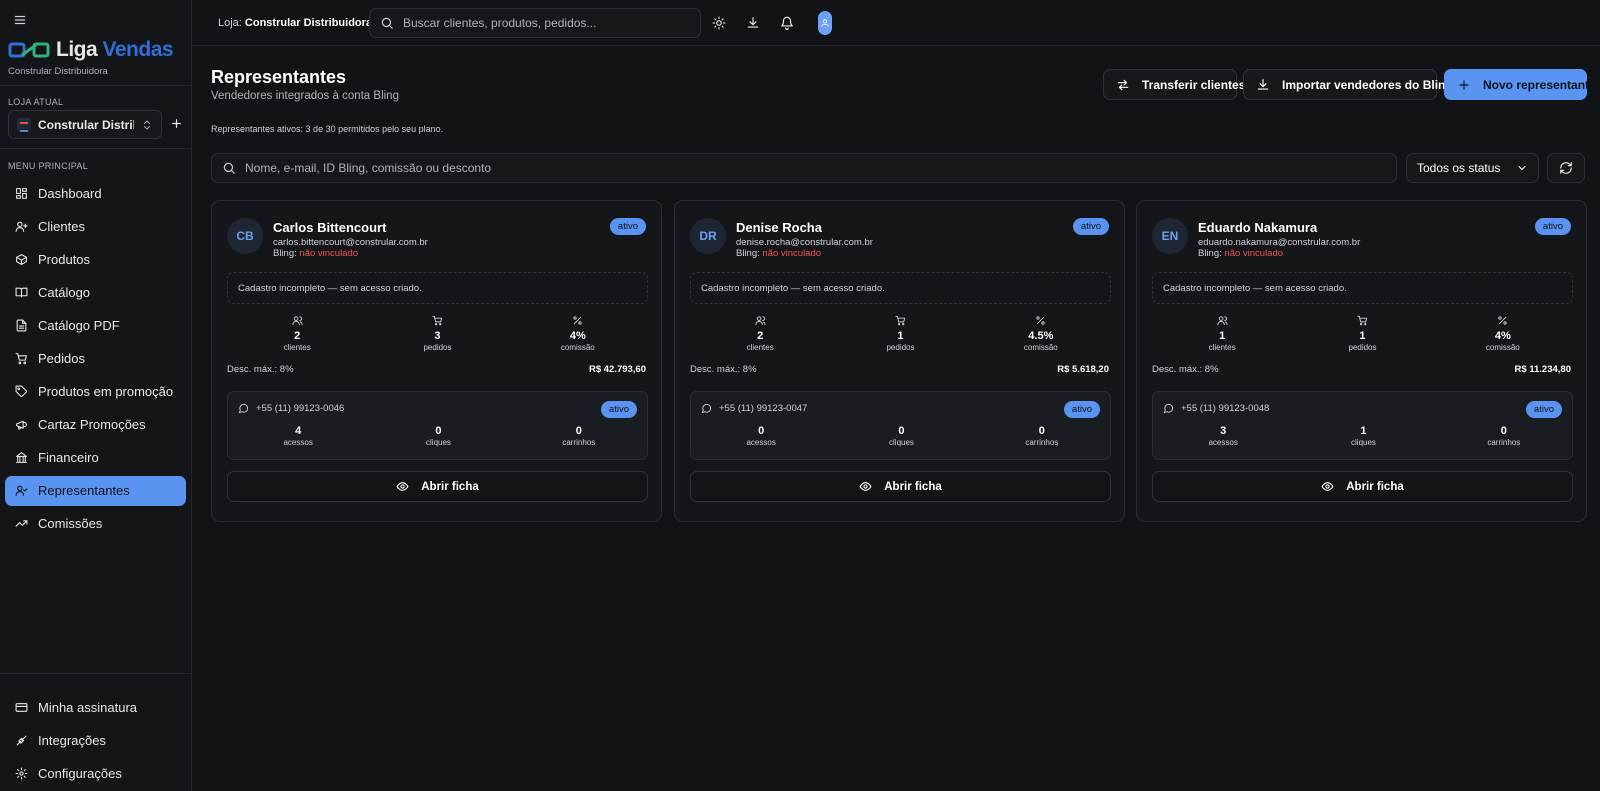 The image size is (1600, 791). I want to click on menu-label: MENU PRINCIPAL, so click(48, 166).